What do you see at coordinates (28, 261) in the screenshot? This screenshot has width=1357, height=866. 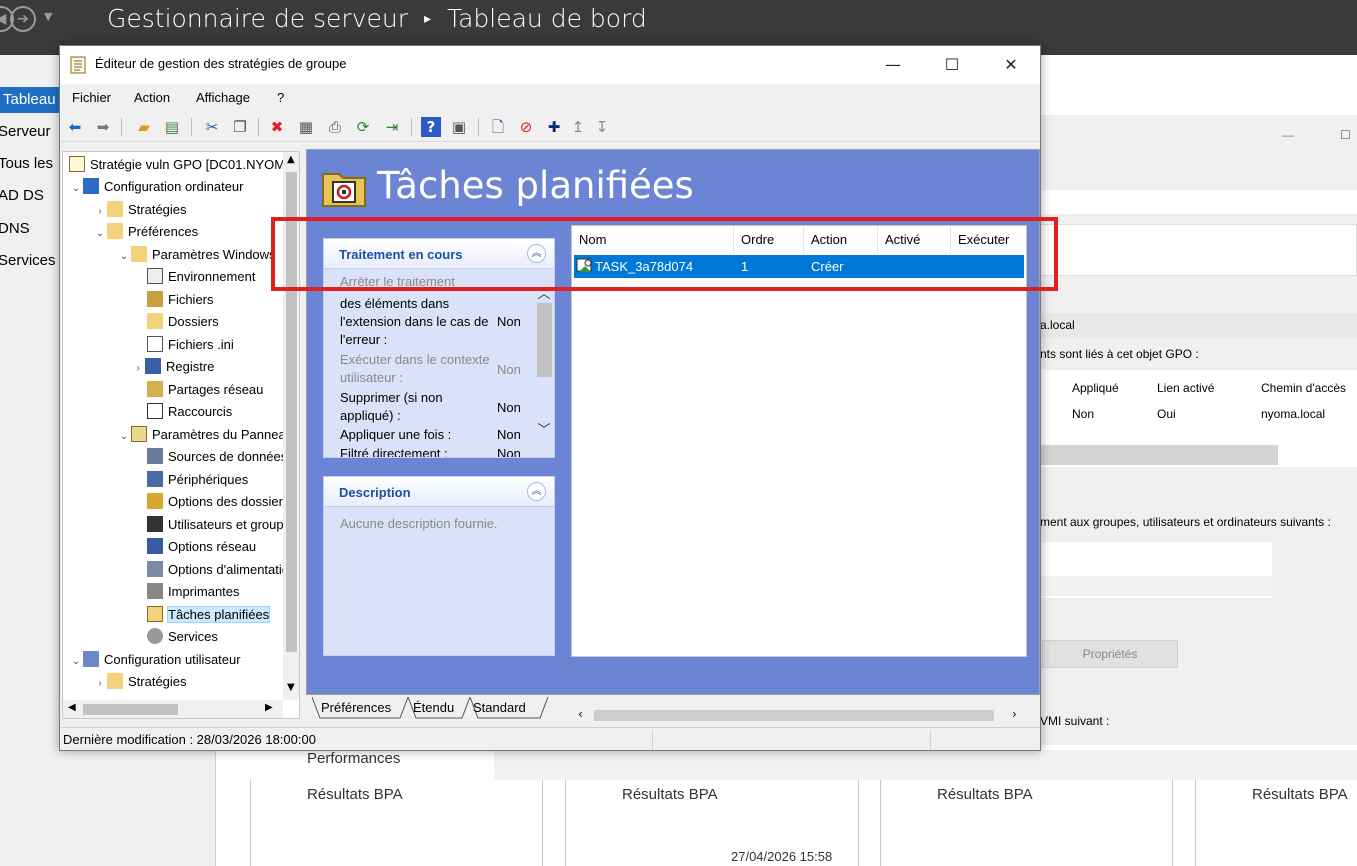 I see `sidebar-item-services: Services` at bounding box center [28, 261].